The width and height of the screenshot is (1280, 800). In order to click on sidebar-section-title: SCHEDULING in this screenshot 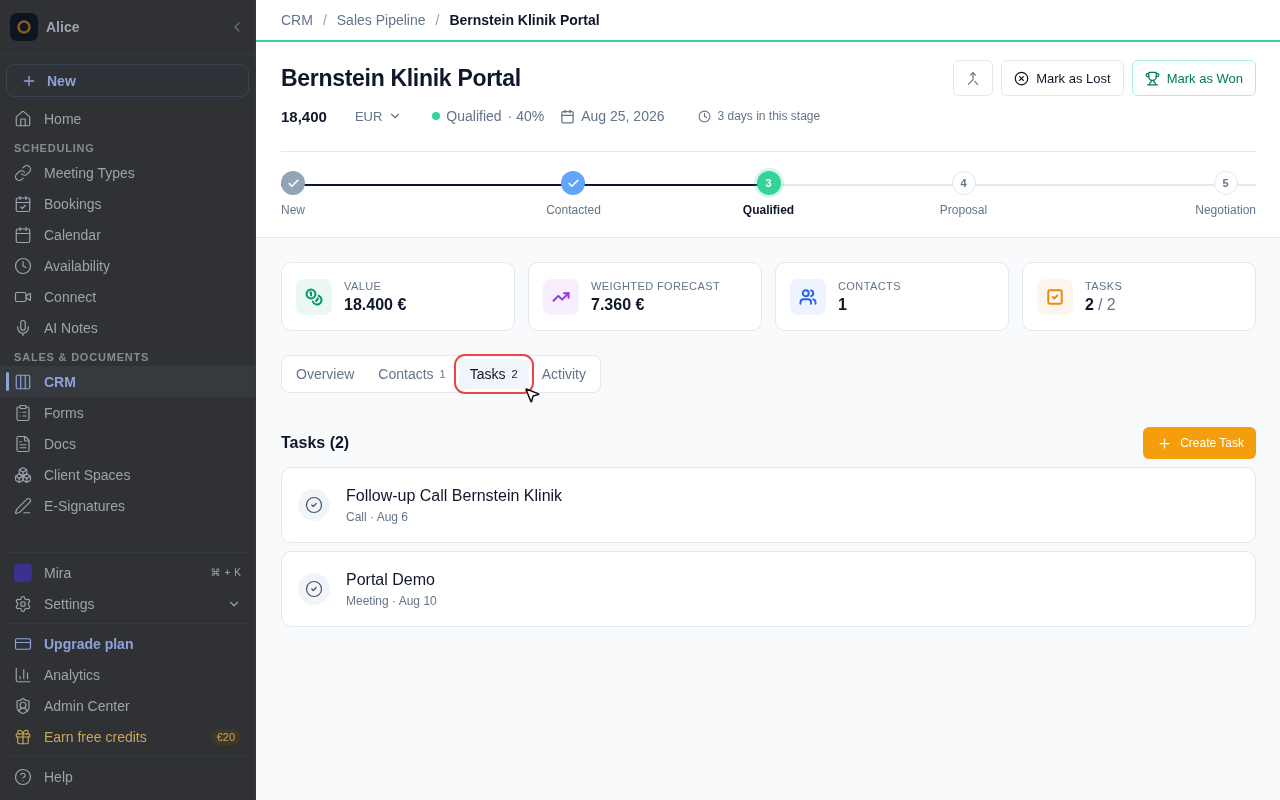, I will do `click(54, 148)`.